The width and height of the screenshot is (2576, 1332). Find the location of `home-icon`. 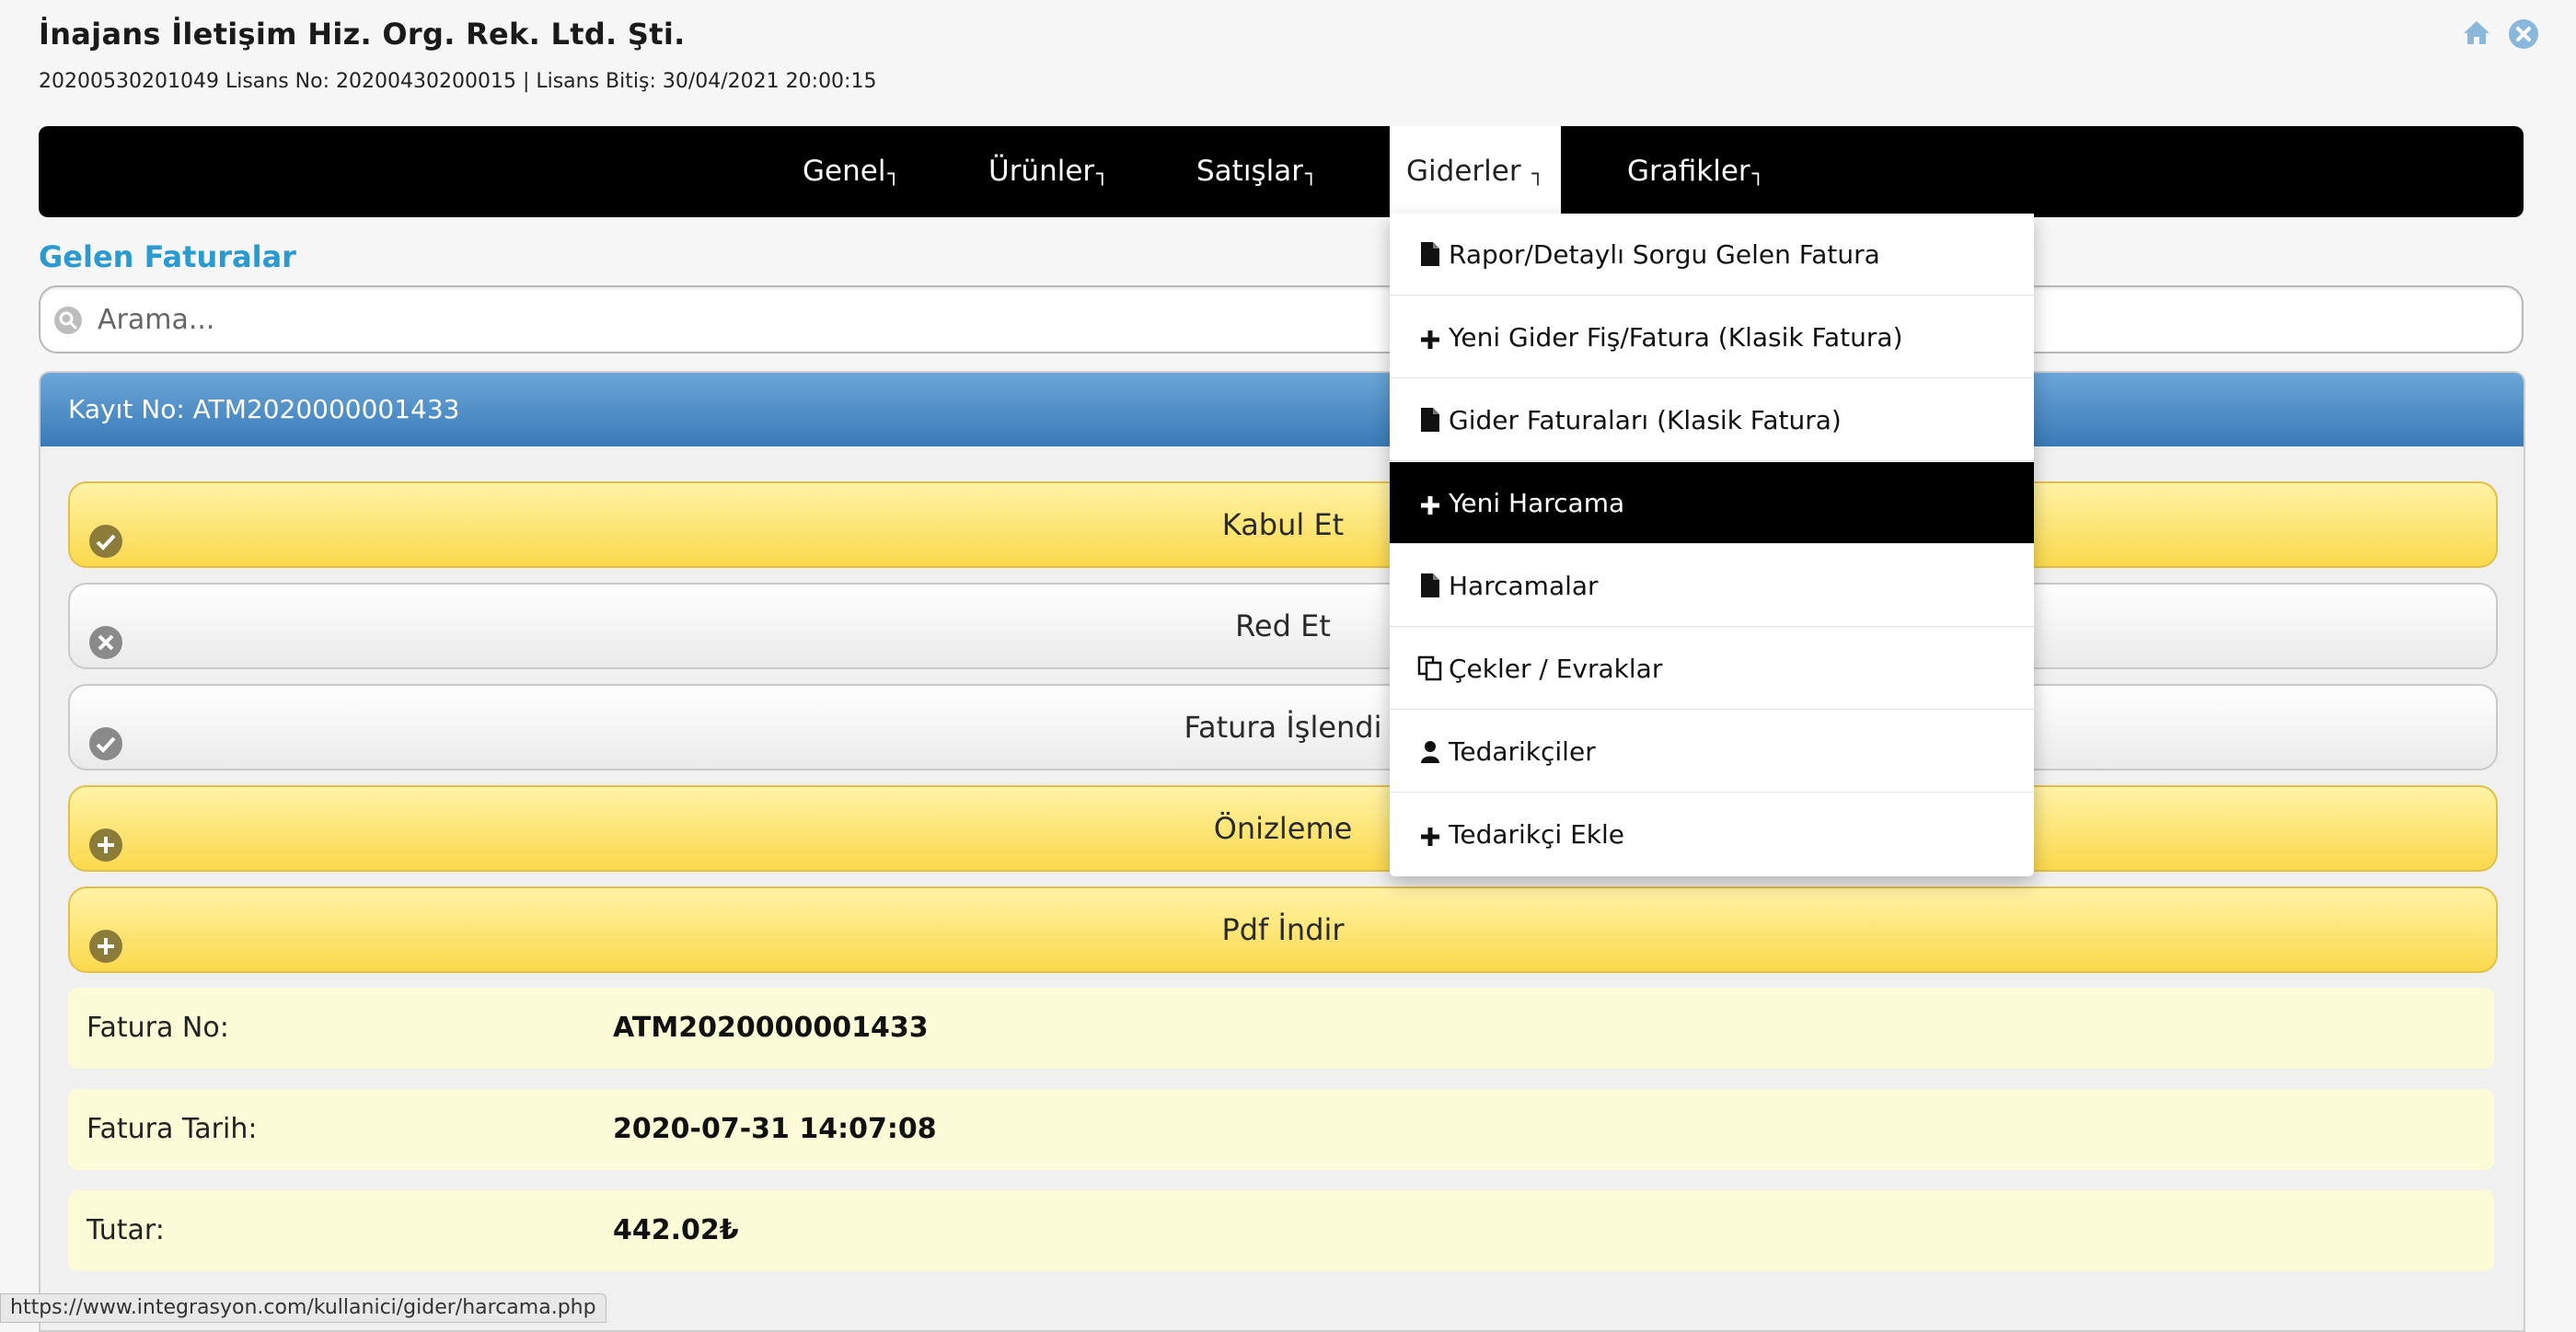

home-icon is located at coordinates (2476, 34).